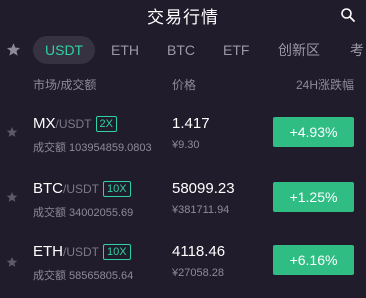  Describe the element at coordinates (184, 84) in the screenshot. I see `column-header-price: 价格` at that location.